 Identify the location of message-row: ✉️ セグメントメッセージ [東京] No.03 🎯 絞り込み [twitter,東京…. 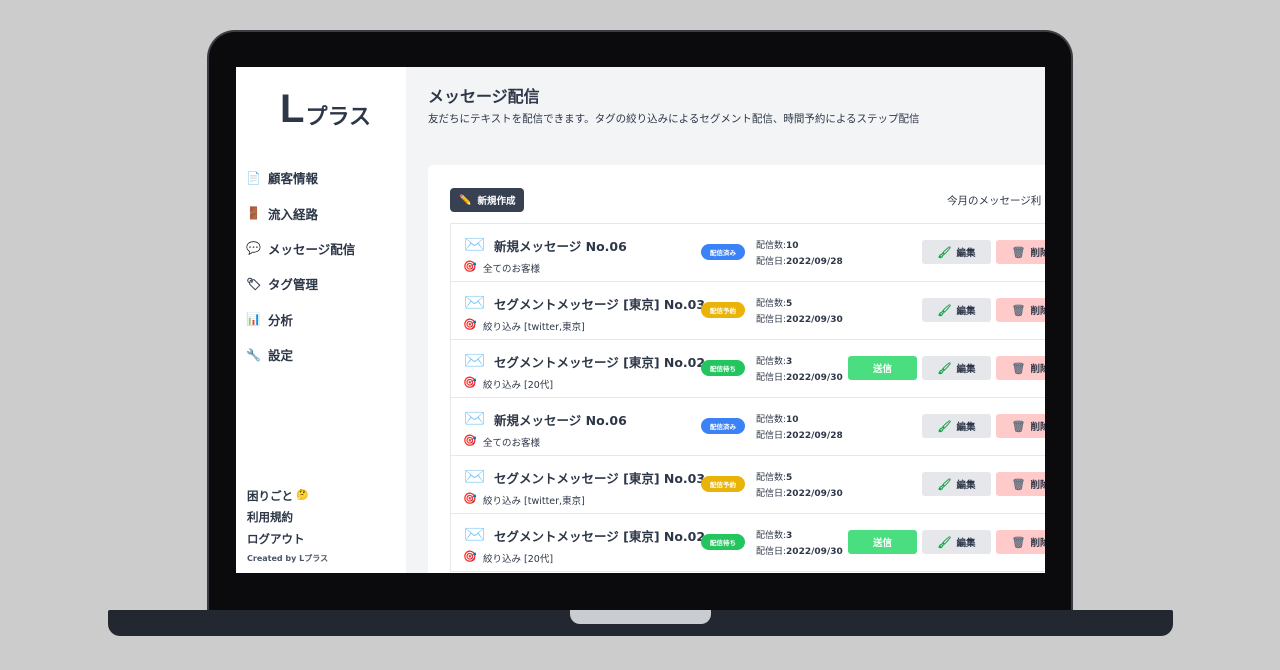
(748, 485).